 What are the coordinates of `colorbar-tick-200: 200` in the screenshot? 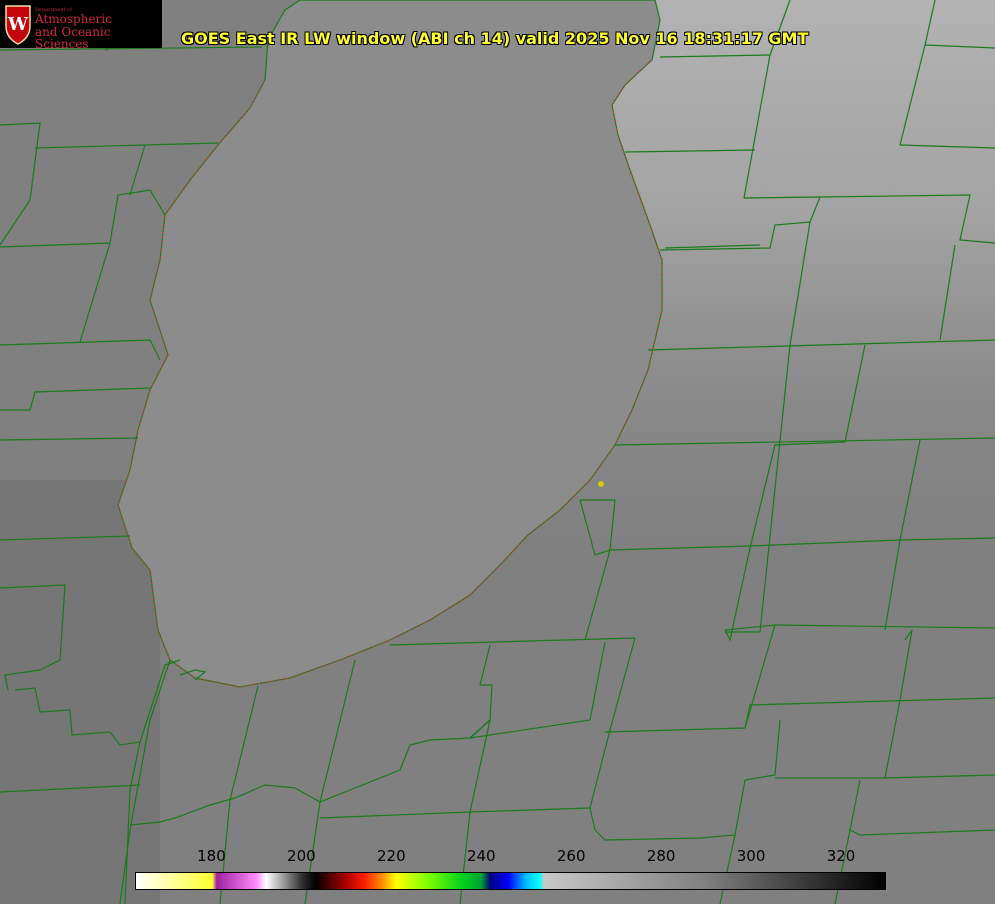 It's located at (301, 856).